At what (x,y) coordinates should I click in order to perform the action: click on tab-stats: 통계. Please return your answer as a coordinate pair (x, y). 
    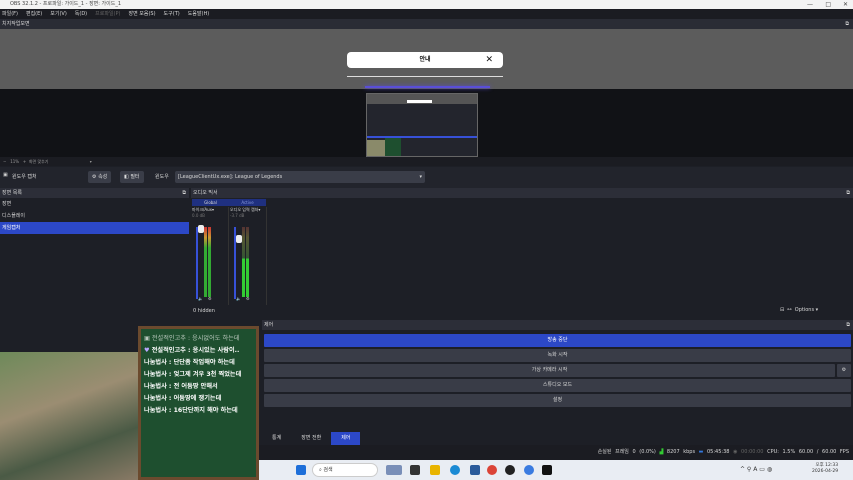
    Looking at the image, I should click on (276, 438).